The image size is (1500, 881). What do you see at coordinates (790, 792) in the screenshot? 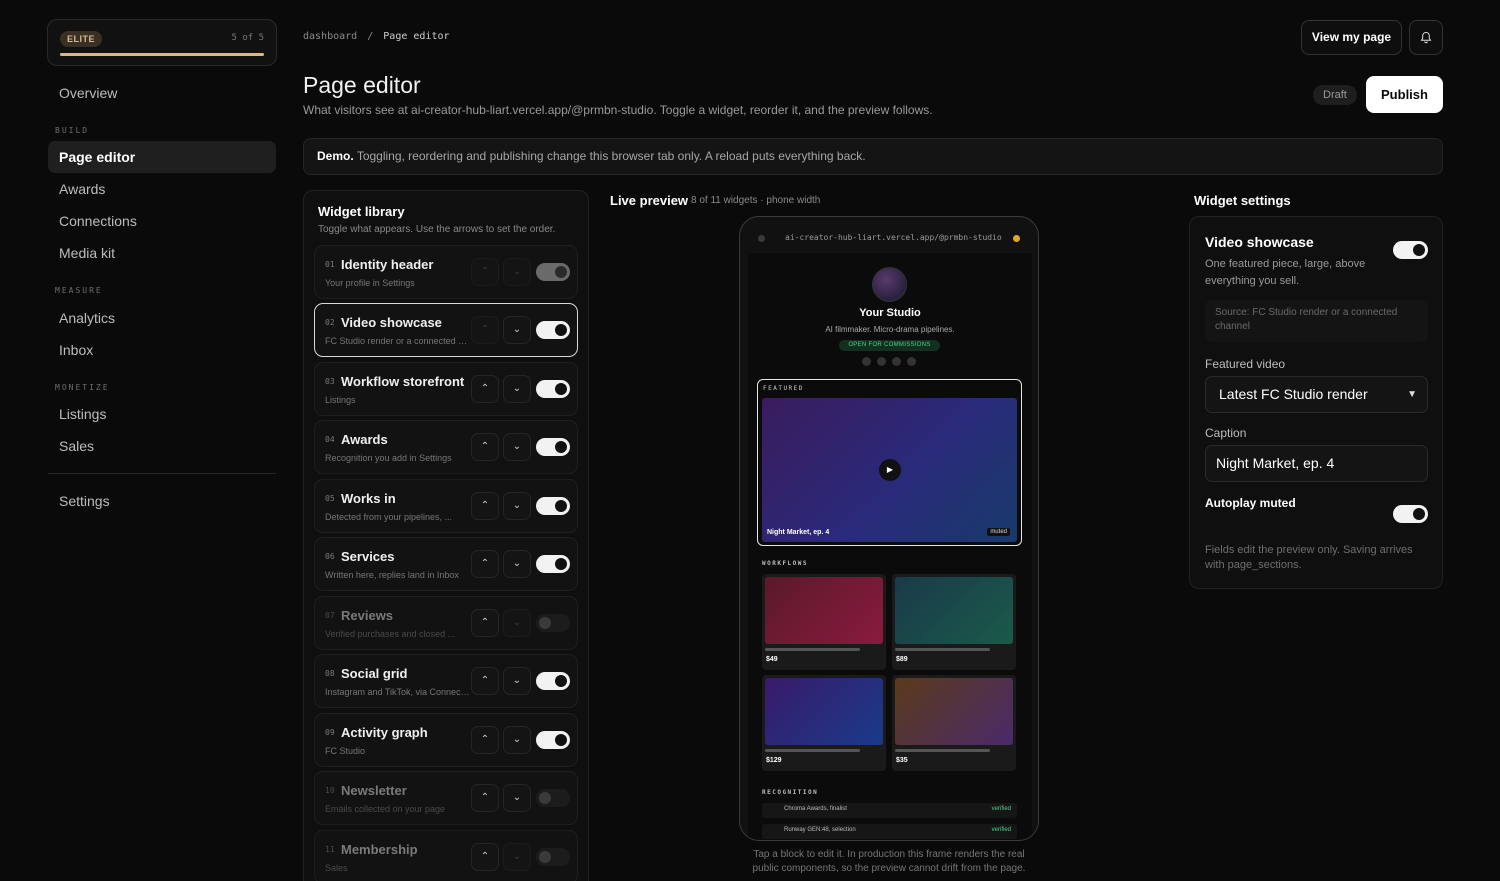
I see `recognition-label: RECOGNITION` at bounding box center [790, 792].